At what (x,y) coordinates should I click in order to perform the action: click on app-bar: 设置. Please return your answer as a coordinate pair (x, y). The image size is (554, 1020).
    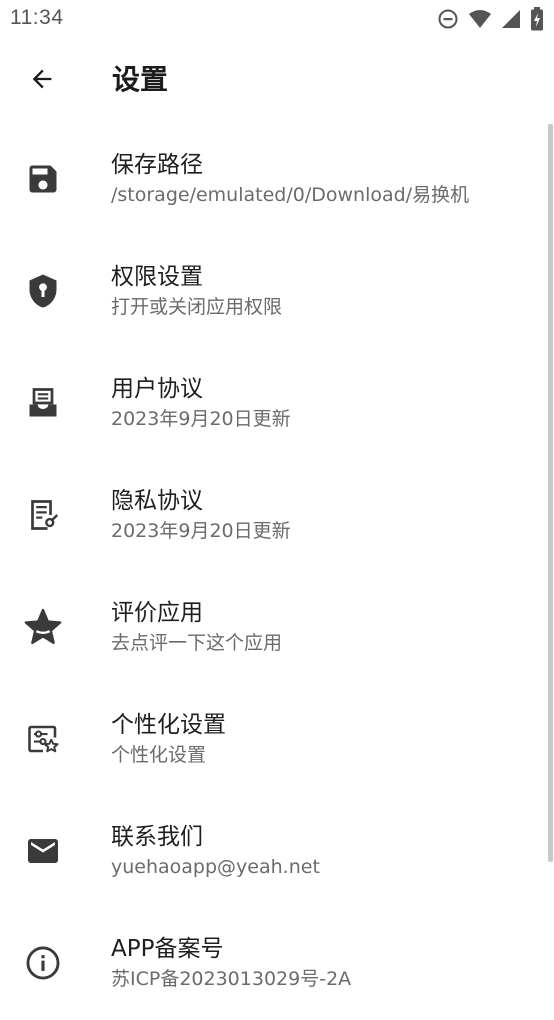
    Looking at the image, I should click on (277, 81).